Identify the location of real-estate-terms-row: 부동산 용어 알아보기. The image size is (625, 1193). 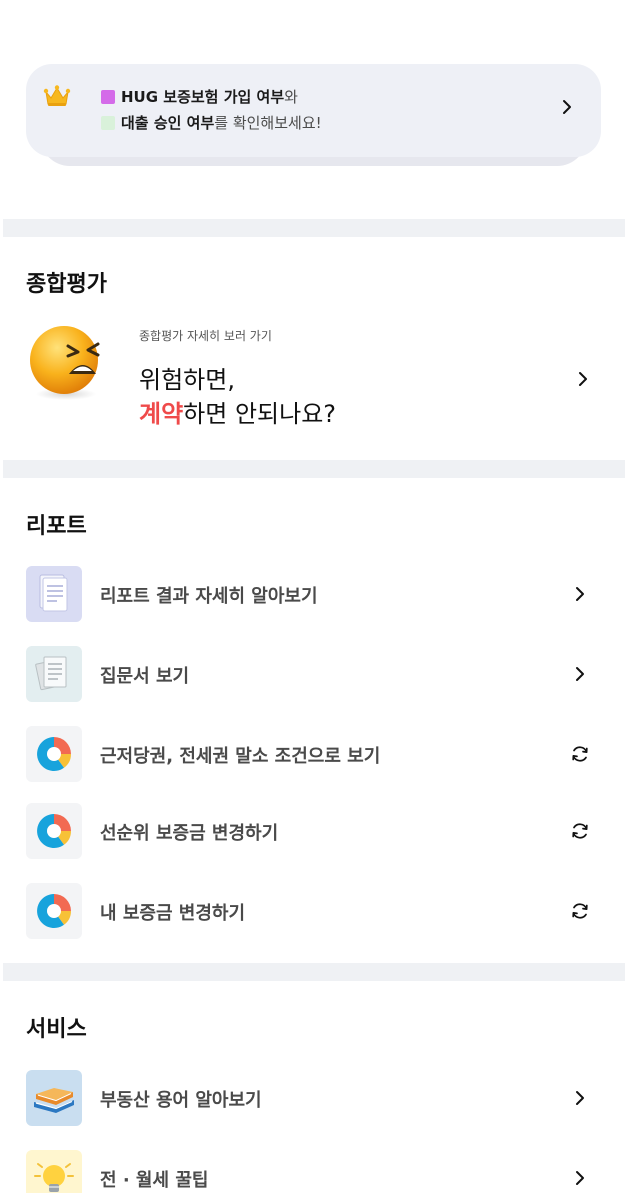
(311, 1098).